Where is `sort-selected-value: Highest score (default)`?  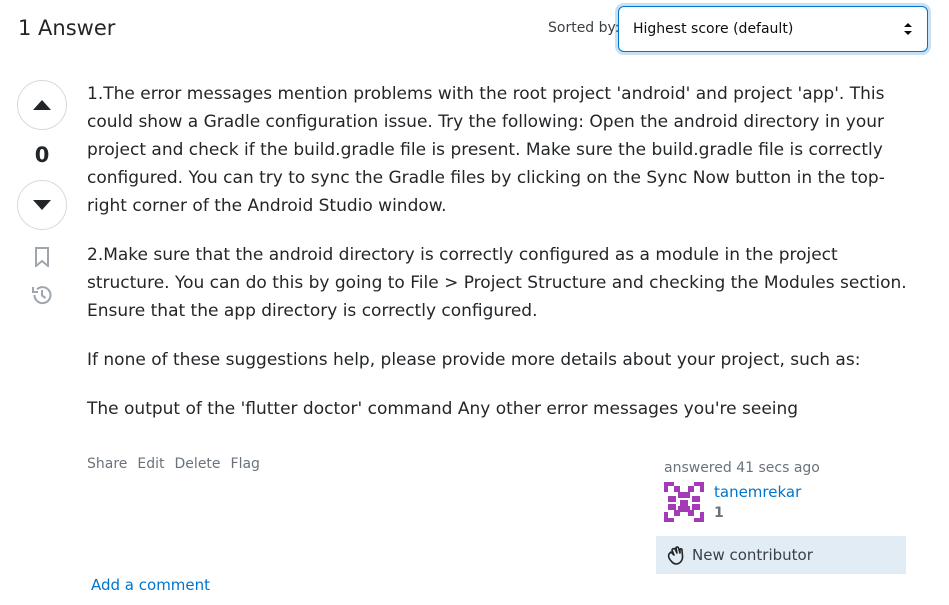 sort-selected-value: Highest score (default) is located at coordinates (713, 29).